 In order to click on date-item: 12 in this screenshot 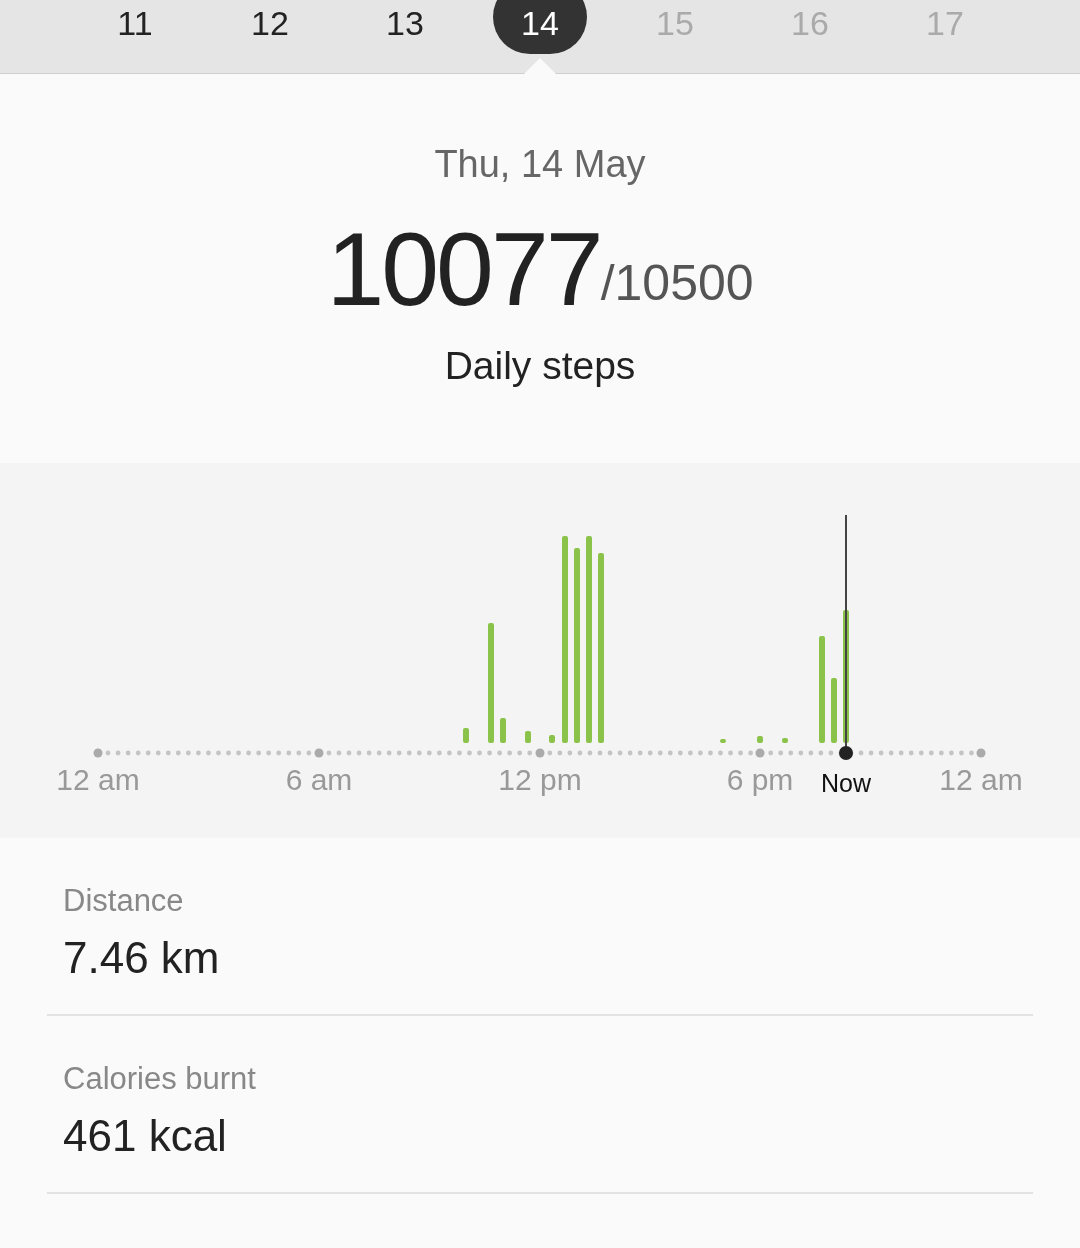, I will do `click(270, 27)`.